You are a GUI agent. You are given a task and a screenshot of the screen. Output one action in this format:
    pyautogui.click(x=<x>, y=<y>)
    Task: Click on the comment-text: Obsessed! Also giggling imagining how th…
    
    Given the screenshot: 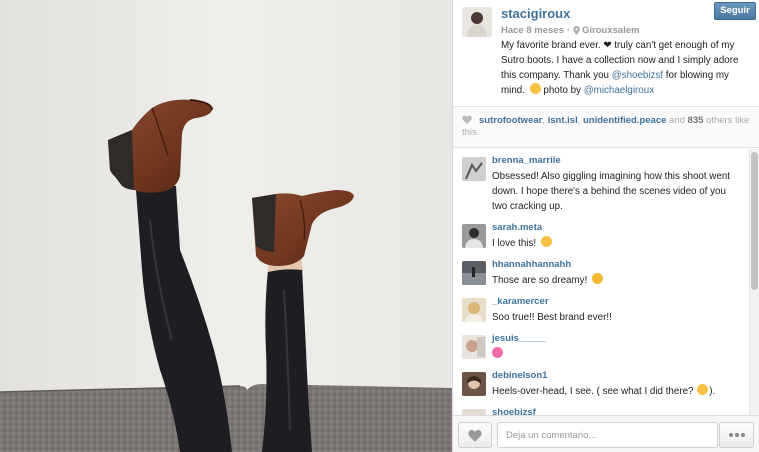 What is the action you would take?
    pyautogui.click(x=611, y=191)
    